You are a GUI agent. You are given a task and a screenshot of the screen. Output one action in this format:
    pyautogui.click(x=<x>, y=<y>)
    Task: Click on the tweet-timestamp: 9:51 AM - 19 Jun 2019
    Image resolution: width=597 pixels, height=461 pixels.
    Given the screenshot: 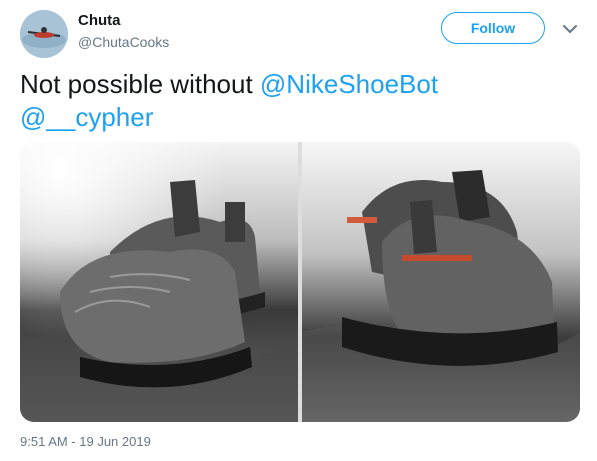 What is the action you would take?
    pyautogui.click(x=85, y=441)
    